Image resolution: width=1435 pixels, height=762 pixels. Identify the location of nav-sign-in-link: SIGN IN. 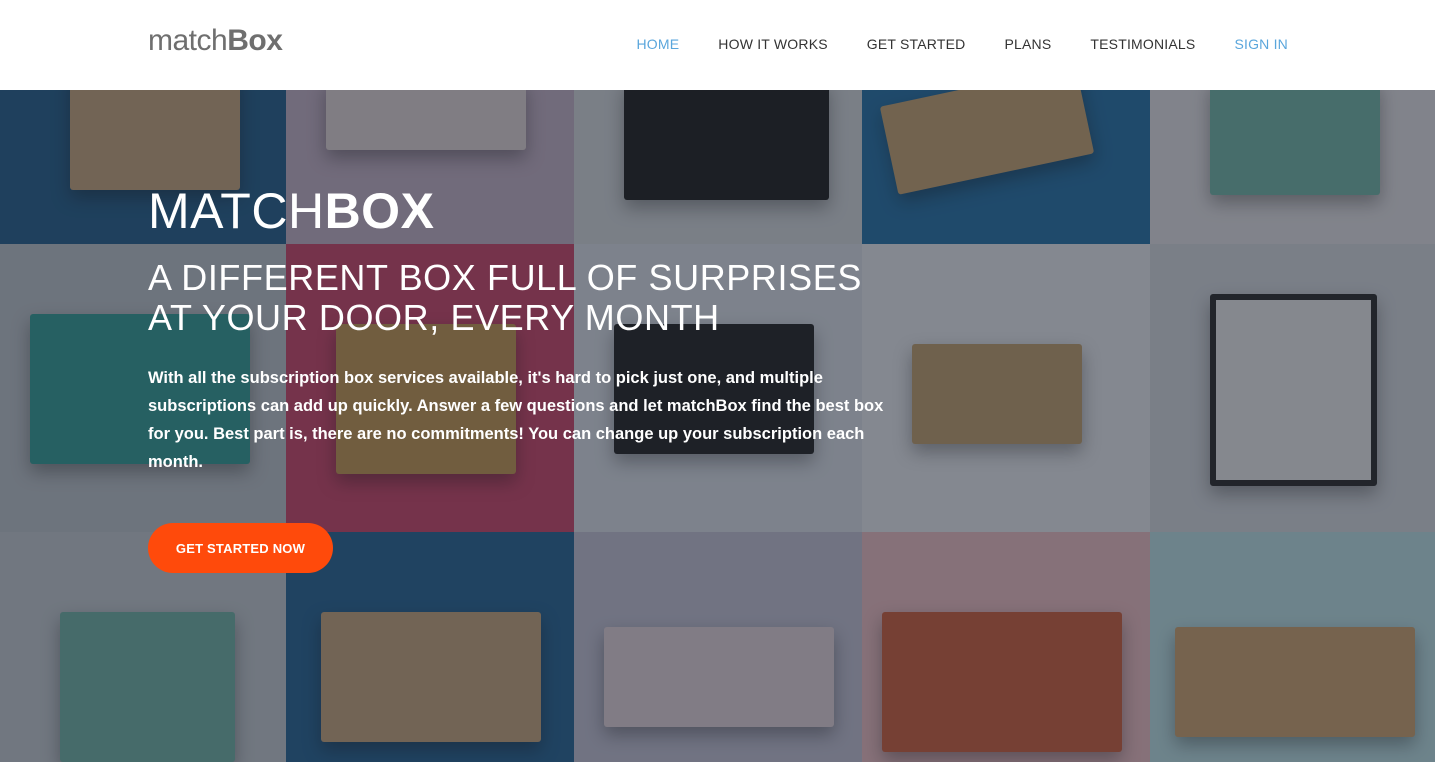
(1261, 44).